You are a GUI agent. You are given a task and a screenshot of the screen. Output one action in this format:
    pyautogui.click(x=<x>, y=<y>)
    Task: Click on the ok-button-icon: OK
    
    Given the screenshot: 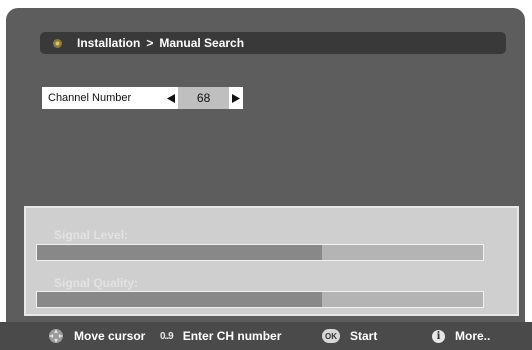 What is the action you would take?
    pyautogui.click(x=331, y=336)
    